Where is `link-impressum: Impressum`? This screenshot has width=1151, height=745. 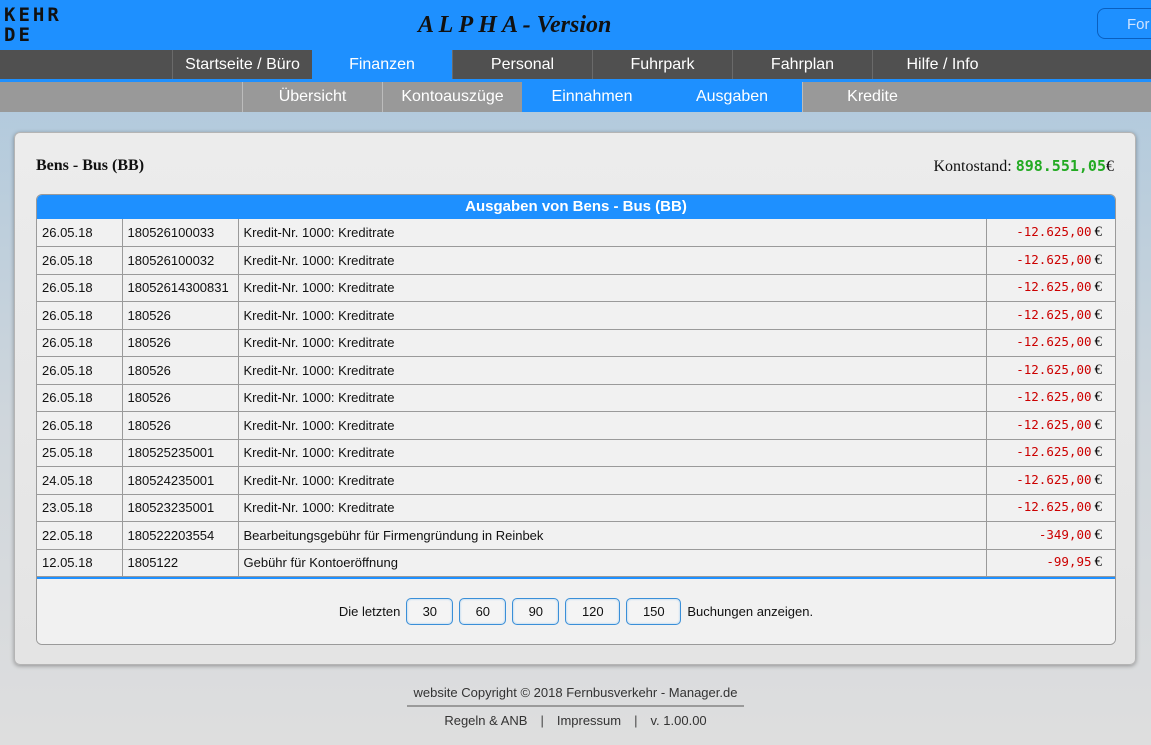
link-impressum: Impressum is located at coordinates (589, 720).